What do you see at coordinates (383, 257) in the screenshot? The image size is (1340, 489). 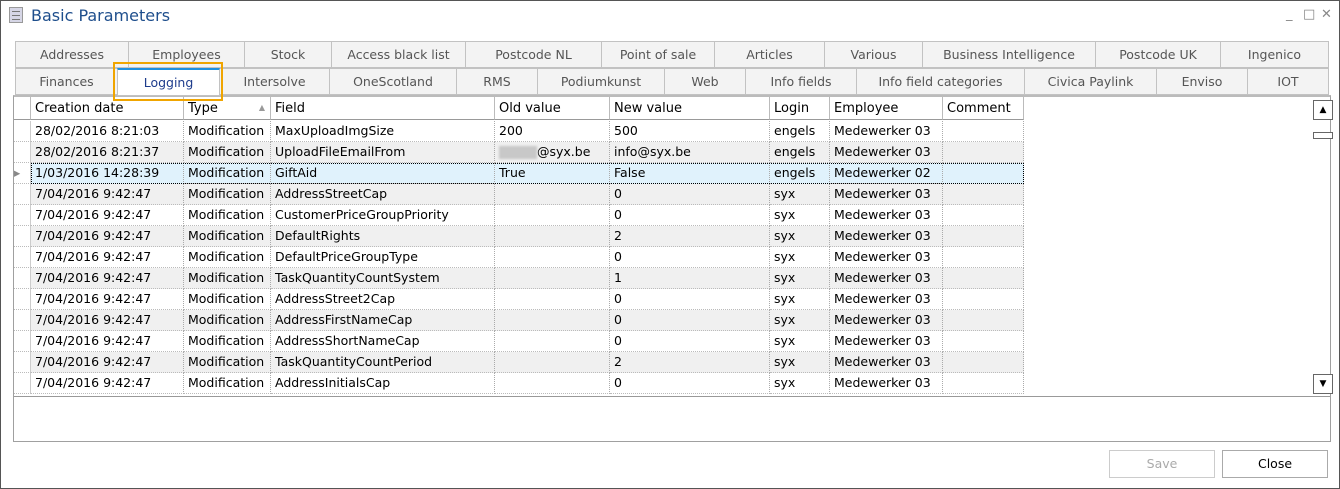 I see `cell-field: DefaultPriceGroupType` at bounding box center [383, 257].